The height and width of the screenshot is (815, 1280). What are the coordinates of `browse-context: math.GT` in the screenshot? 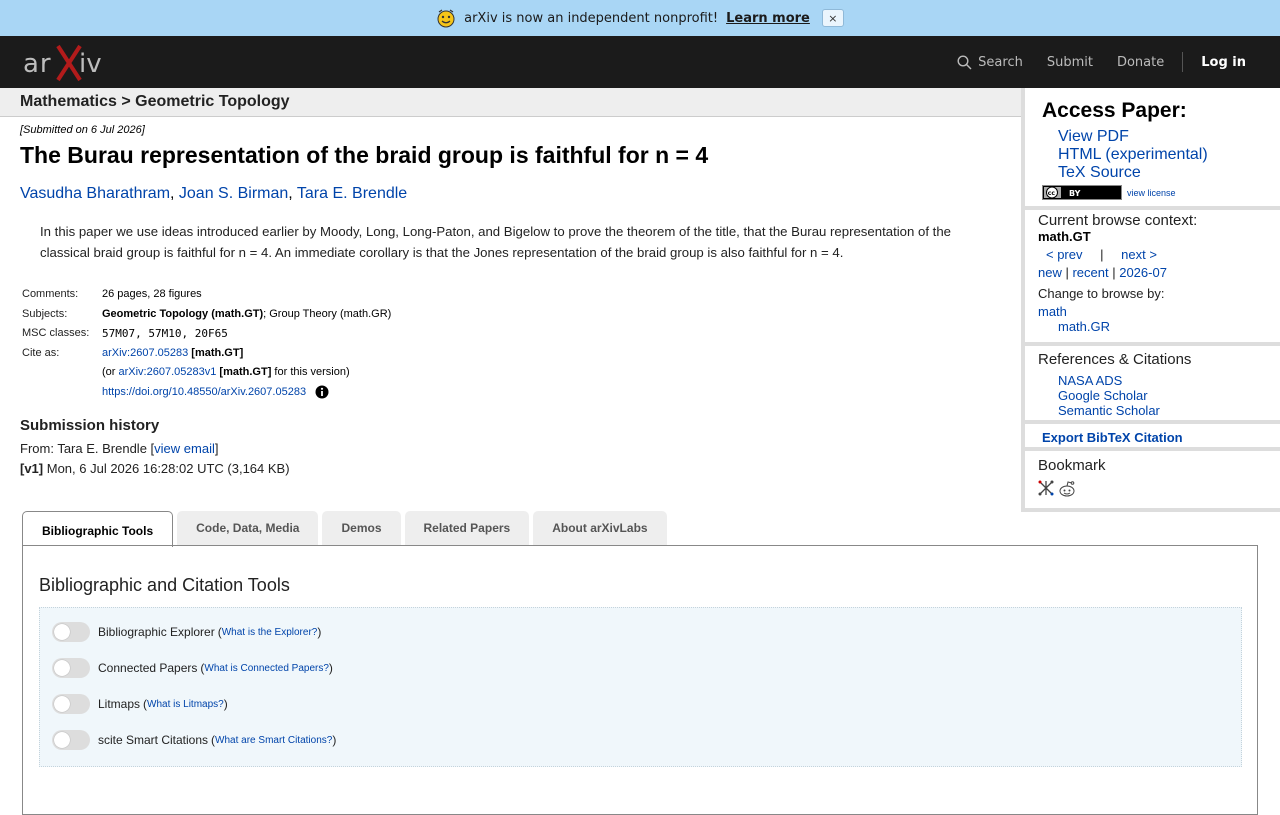 It's located at (1064, 236).